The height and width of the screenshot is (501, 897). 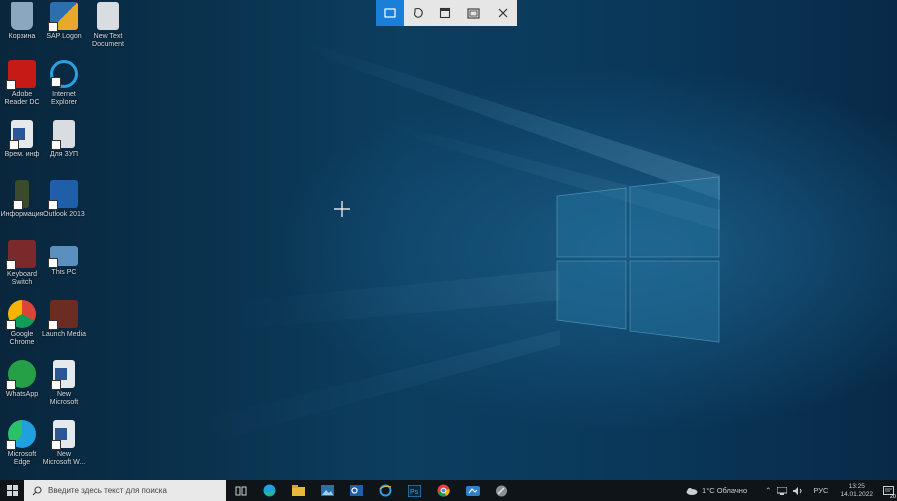 I want to click on task-view-icon, so click(x=240, y=490).